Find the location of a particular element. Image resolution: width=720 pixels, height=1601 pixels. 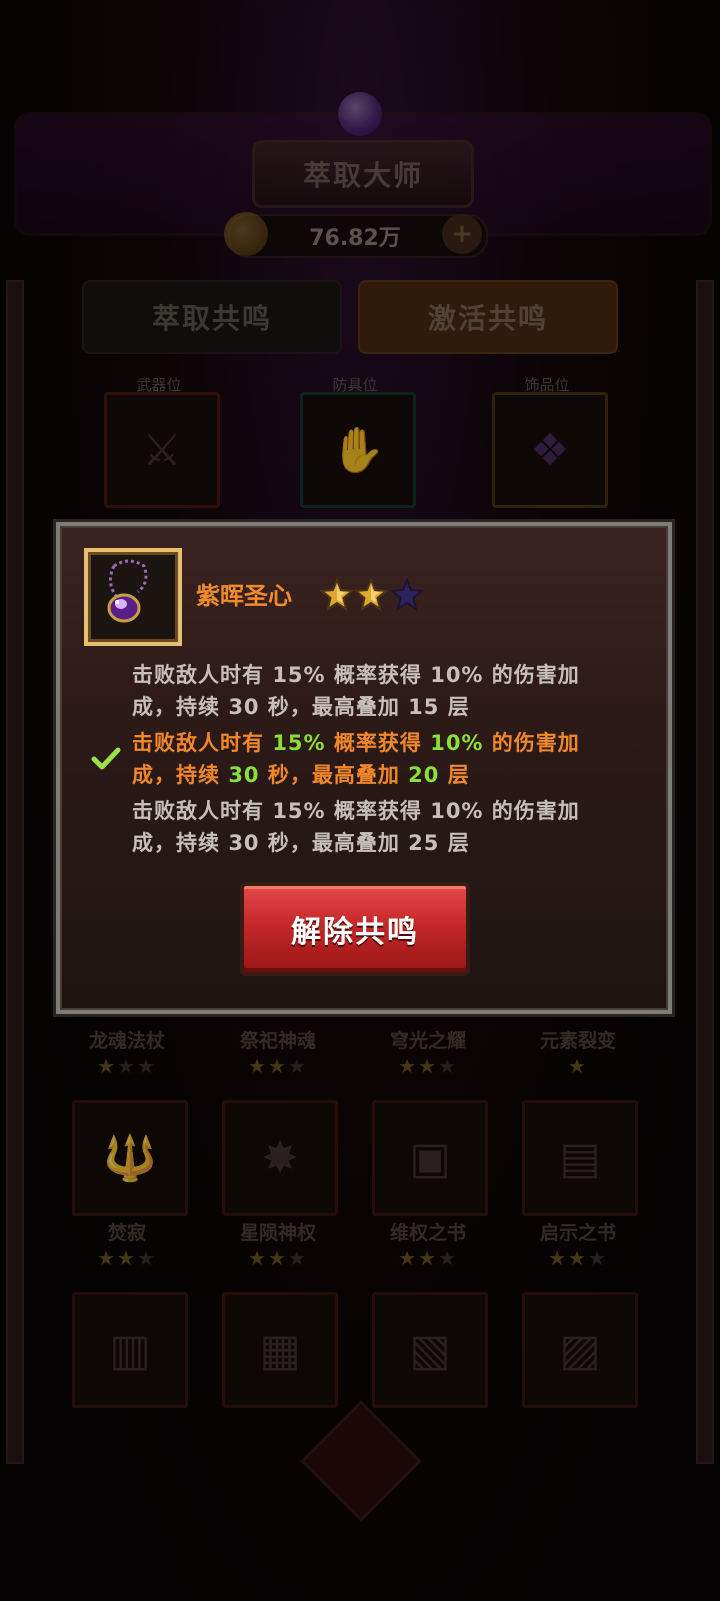

item-portrait is located at coordinates (133, 597).